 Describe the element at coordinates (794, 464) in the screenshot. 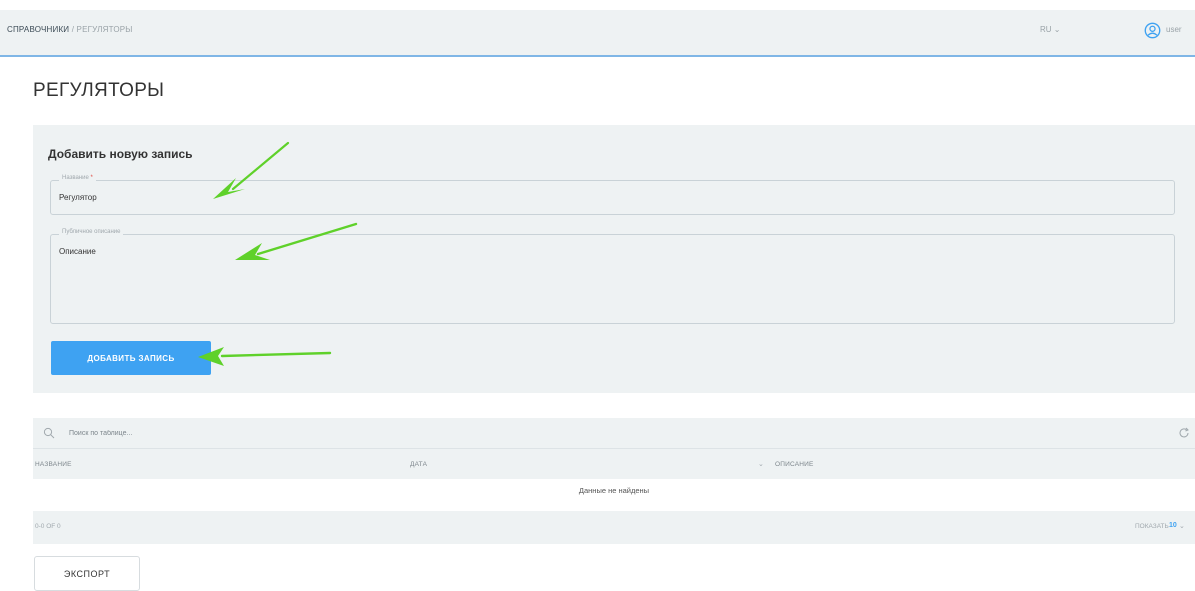

I see `column-header-description: ОПИСАНИЕ` at that location.